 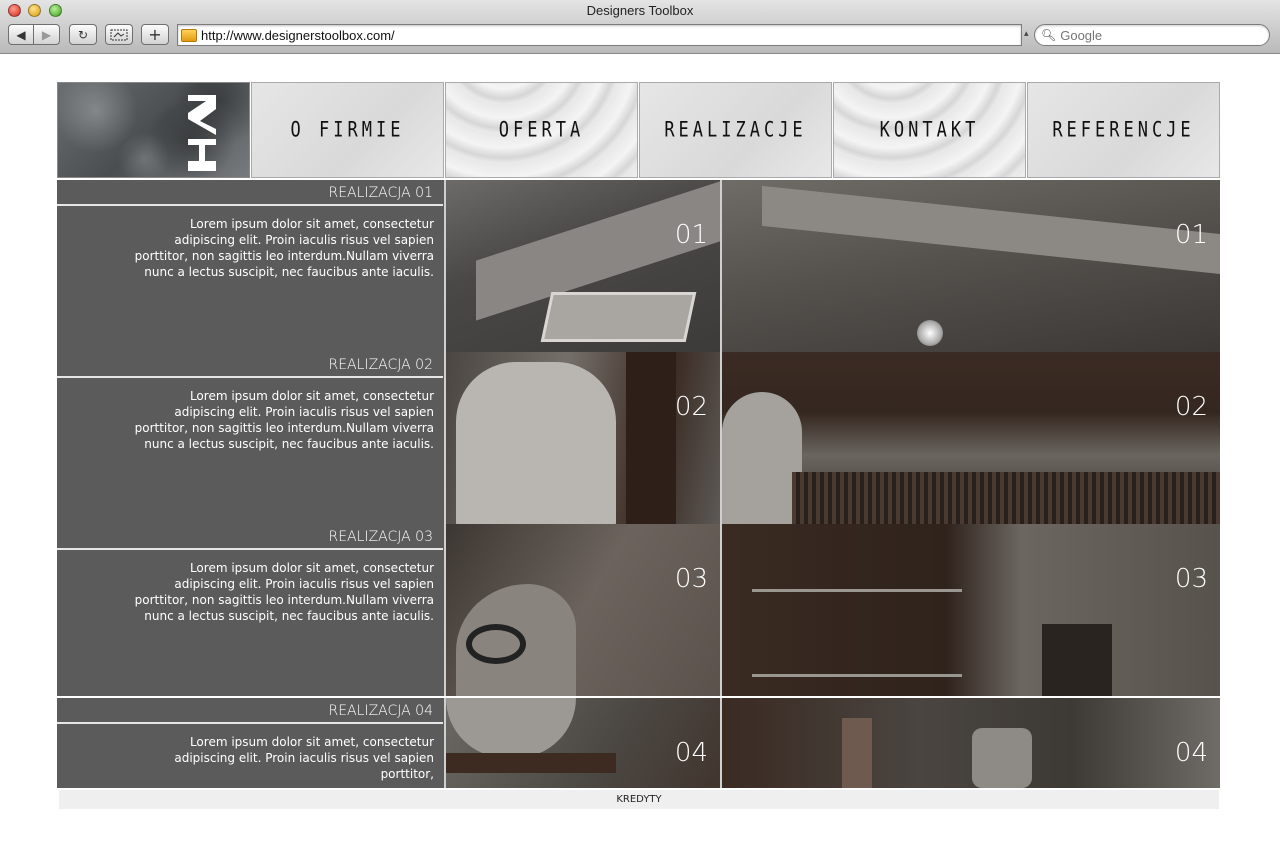 What do you see at coordinates (857, 753) in the screenshot?
I see `bottle-shape` at bounding box center [857, 753].